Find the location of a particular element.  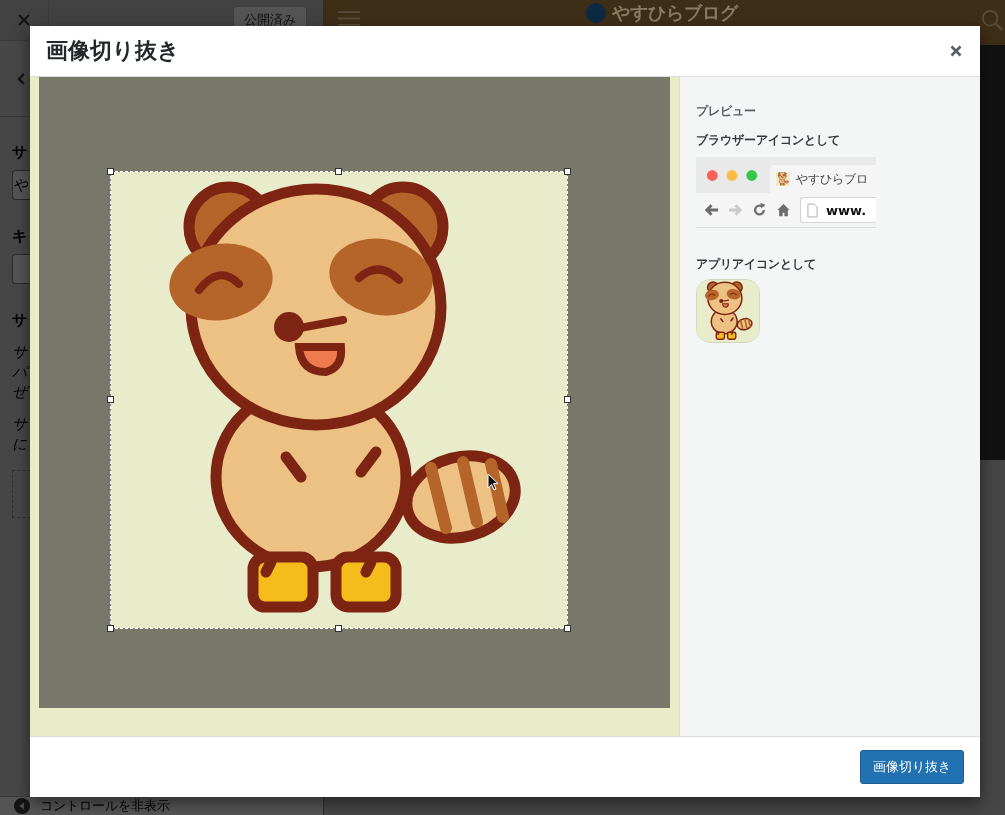

site-title: やすひらブログ is located at coordinates (675, 13).